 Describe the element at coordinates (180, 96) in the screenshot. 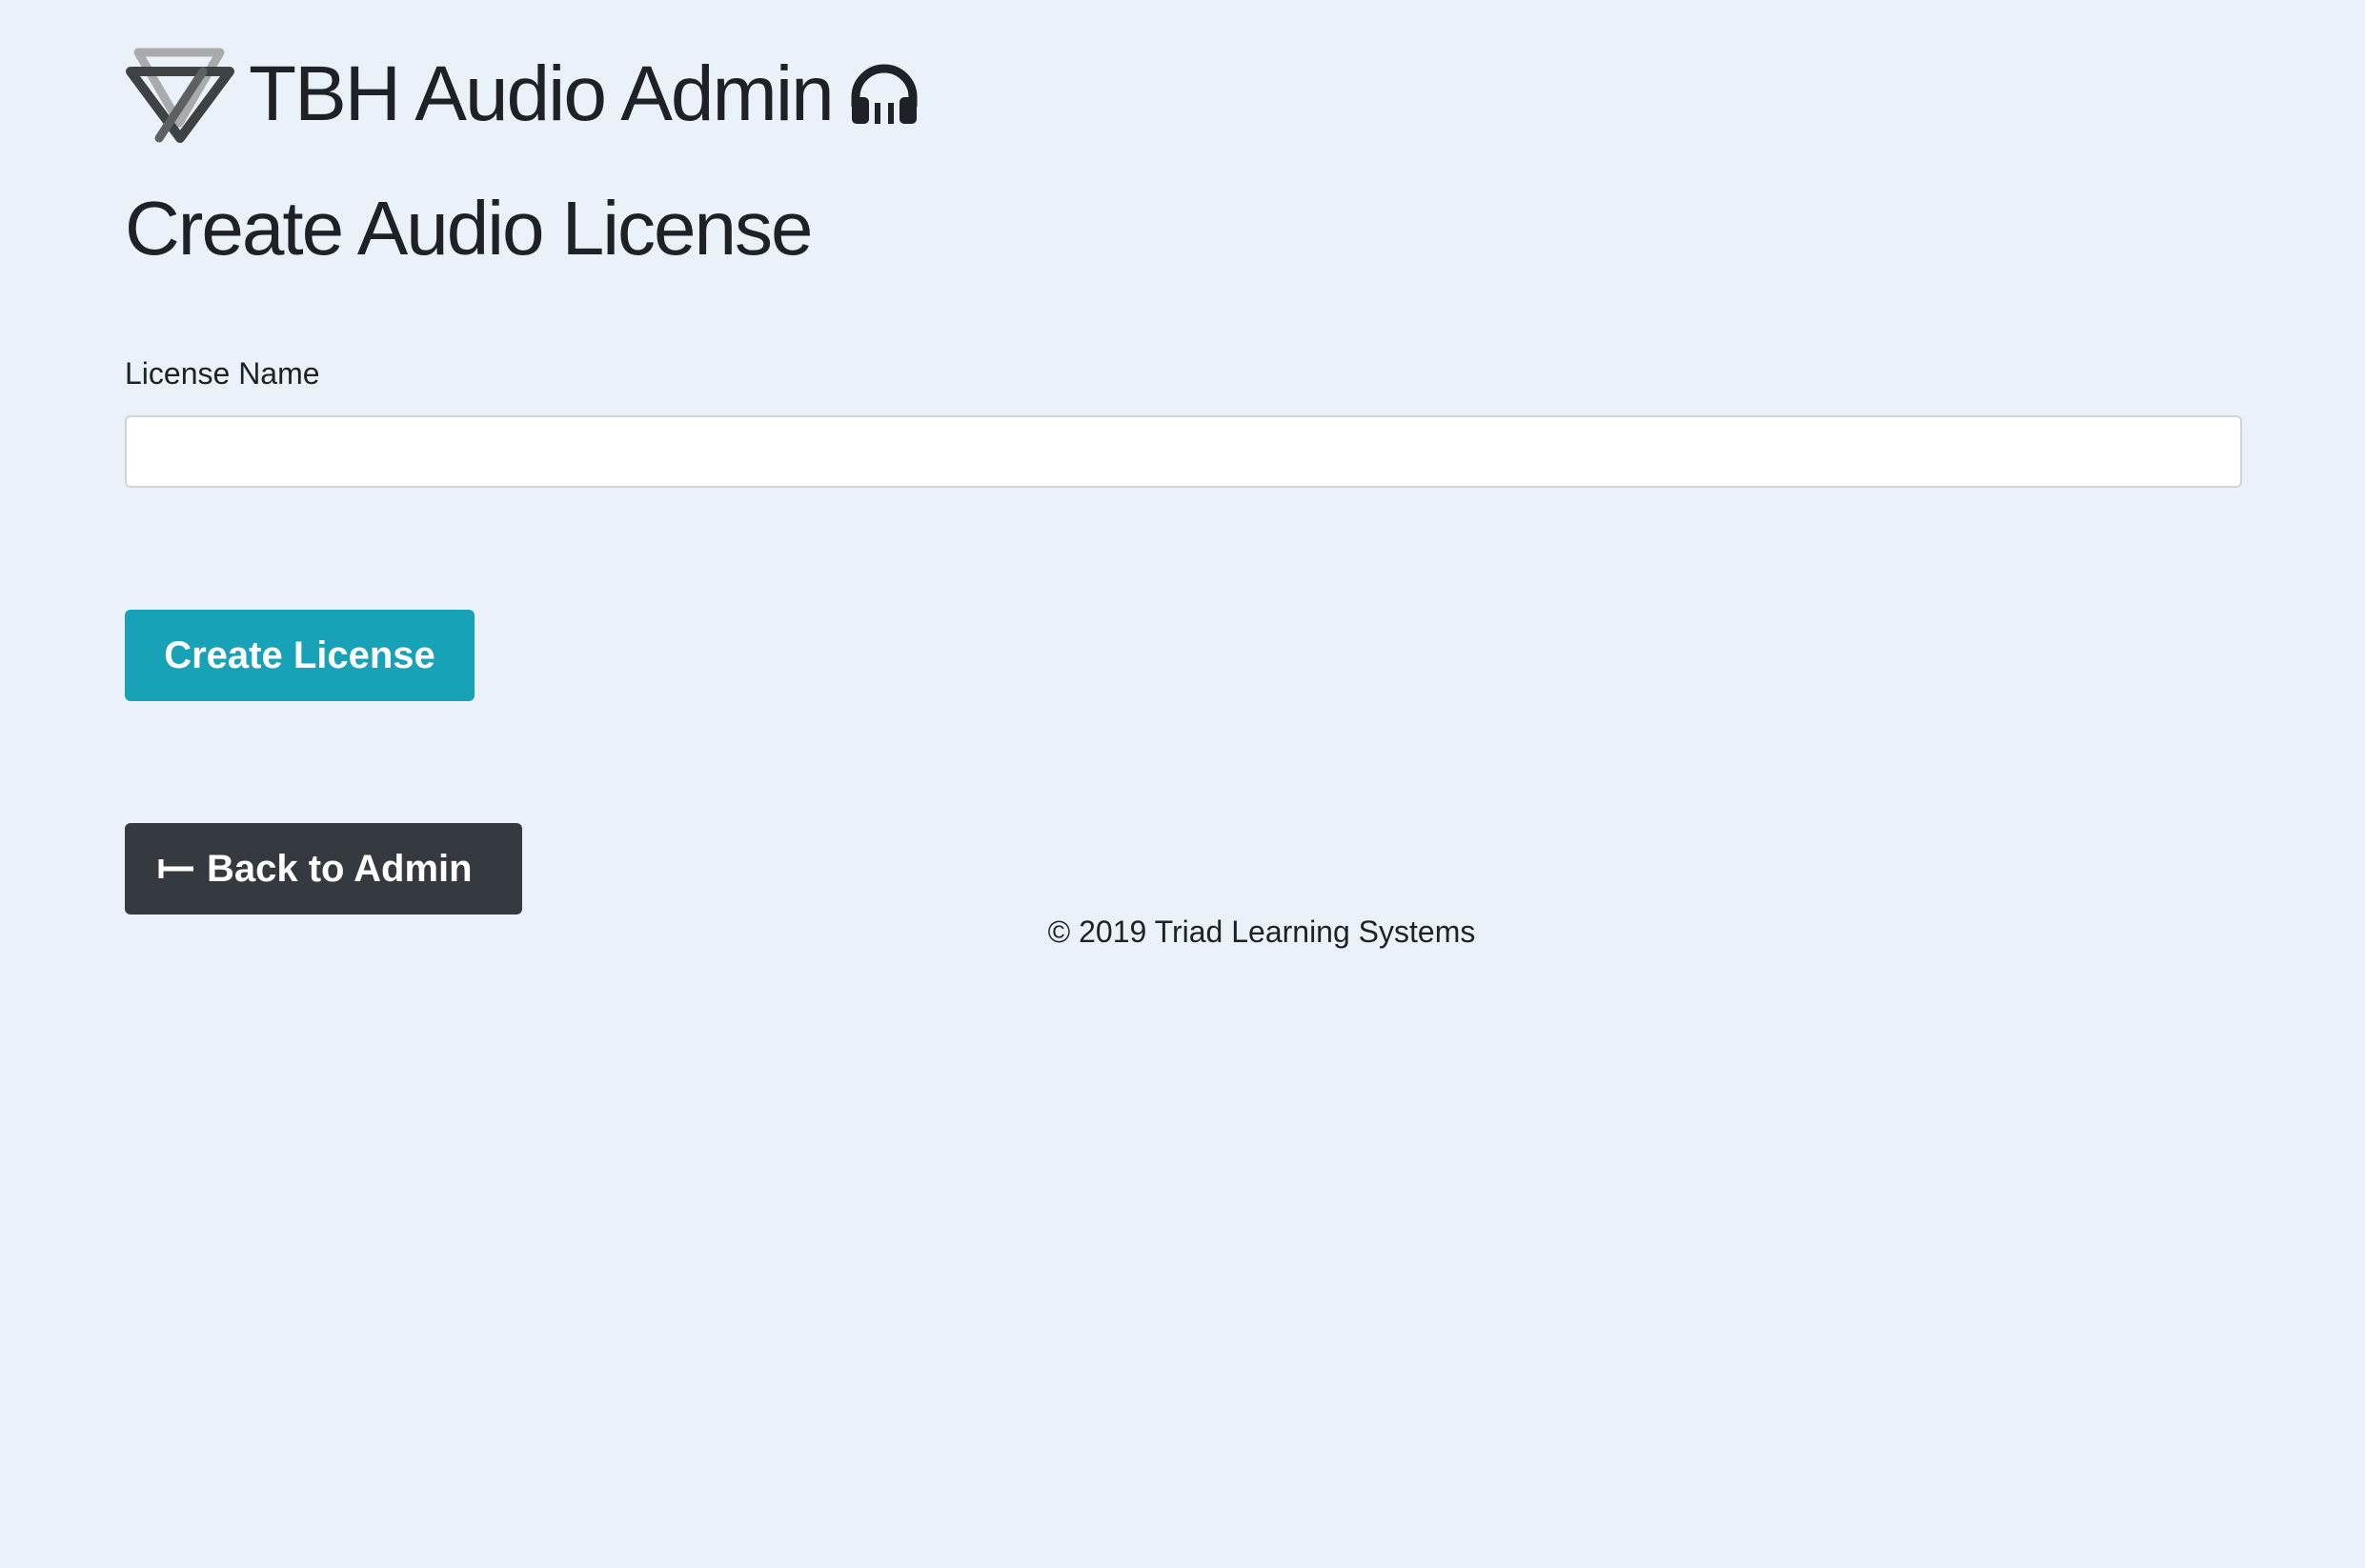

I see `triad-logo-icon` at that location.